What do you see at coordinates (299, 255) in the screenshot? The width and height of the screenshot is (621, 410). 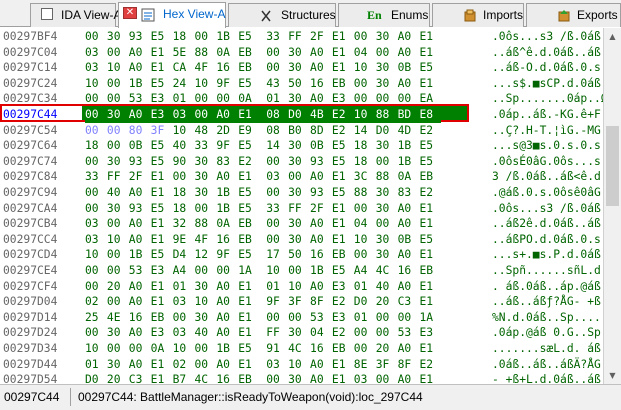 I see `hex-byte: 50` at bounding box center [299, 255].